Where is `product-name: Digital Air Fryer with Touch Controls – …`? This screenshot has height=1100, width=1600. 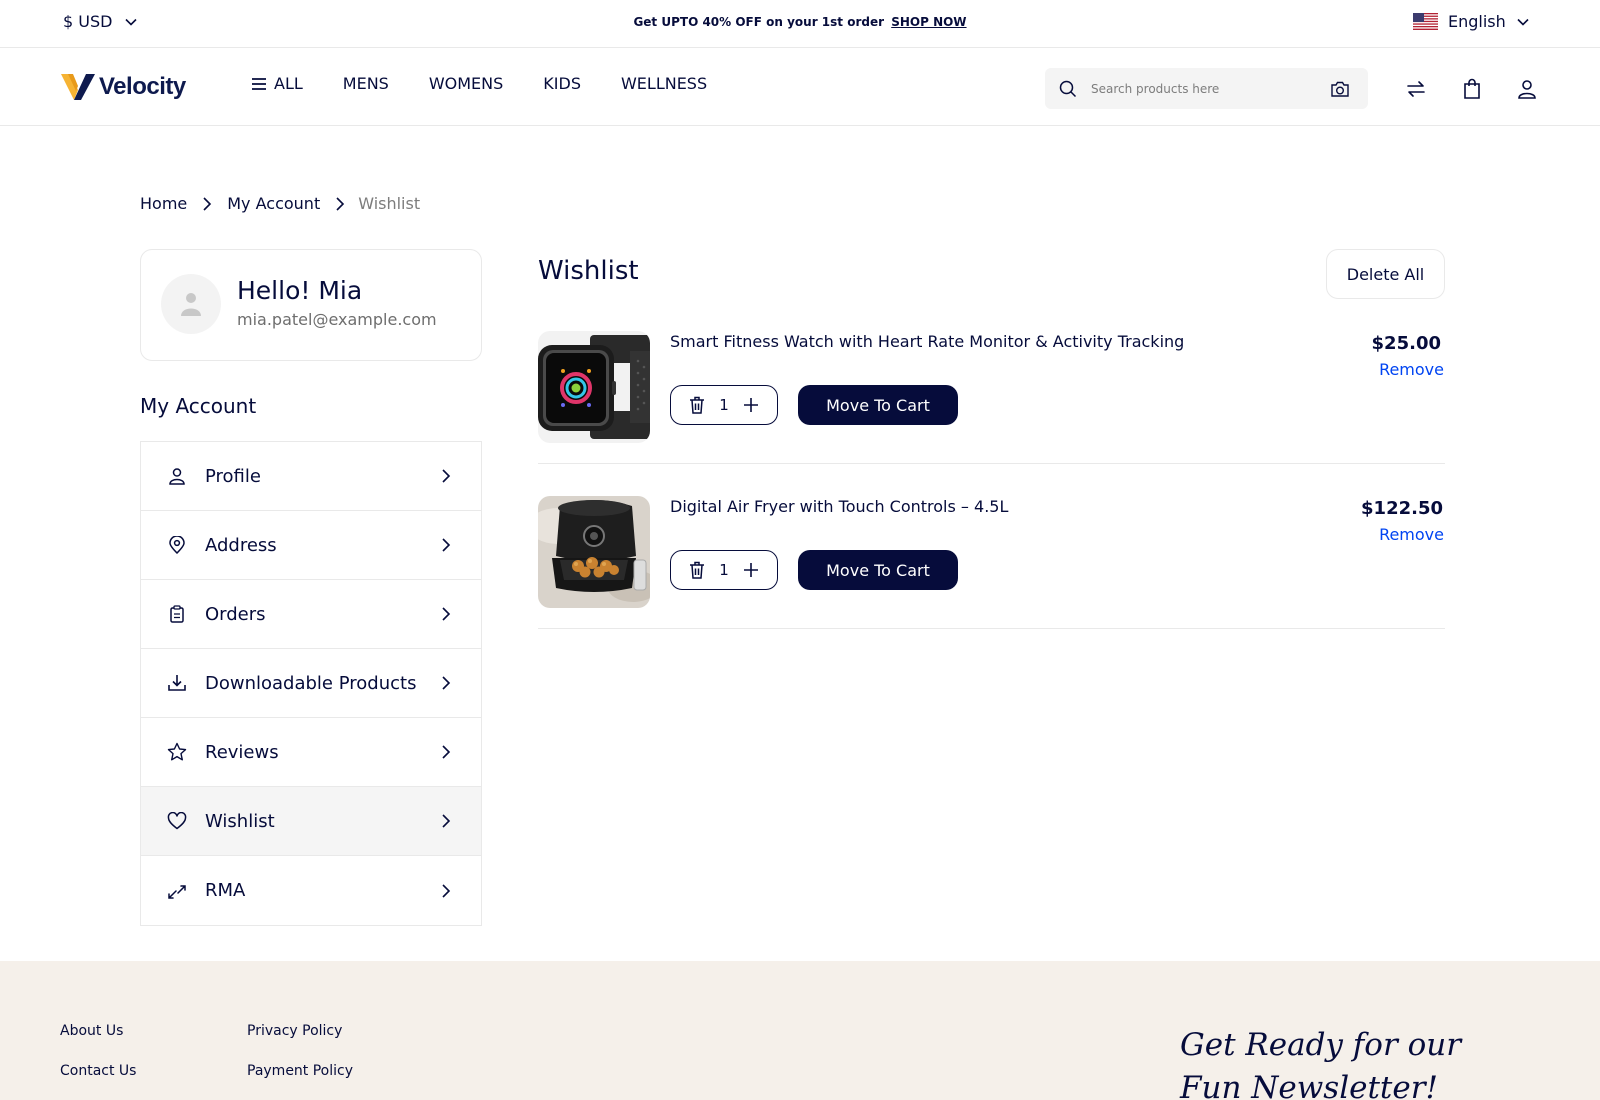 product-name: Digital Air Fryer with Touch Controls – … is located at coordinates (839, 506).